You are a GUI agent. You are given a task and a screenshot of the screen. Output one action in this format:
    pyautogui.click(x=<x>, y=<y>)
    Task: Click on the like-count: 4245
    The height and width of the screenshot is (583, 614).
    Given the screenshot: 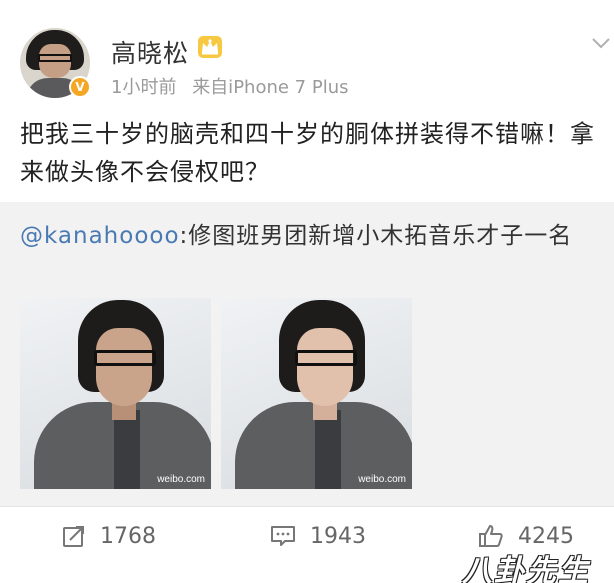 What is the action you would take?
    pyautogui.click(x=546, y=536)
    